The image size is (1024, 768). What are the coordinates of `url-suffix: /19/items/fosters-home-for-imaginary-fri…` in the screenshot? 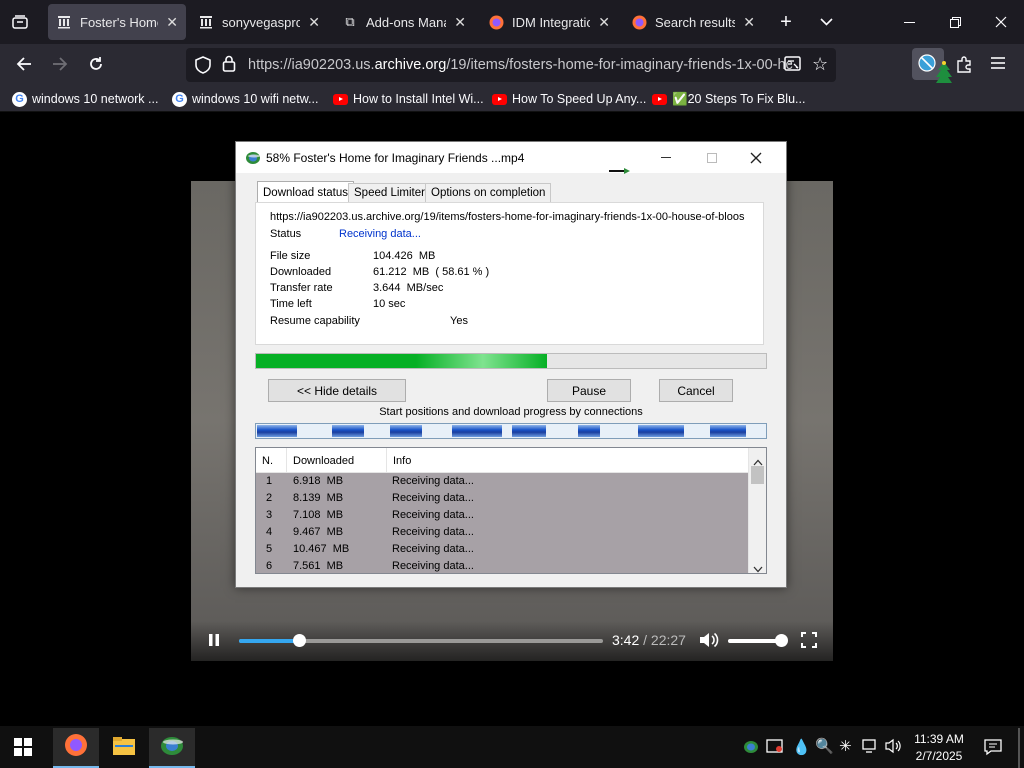 It's located at (619, 65).